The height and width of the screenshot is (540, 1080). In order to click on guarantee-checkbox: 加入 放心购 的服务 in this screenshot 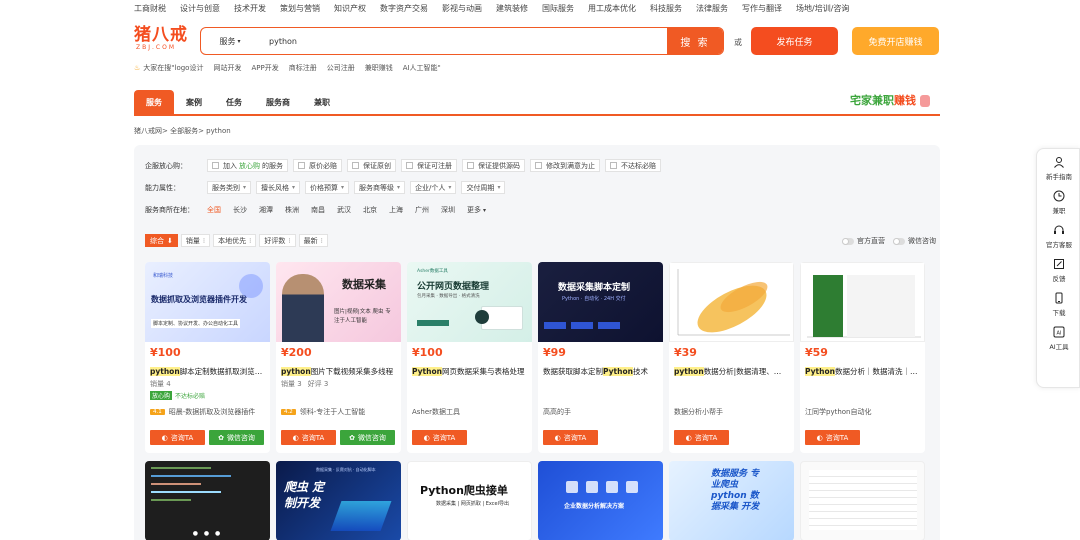, I will do `click(247, 165)`.